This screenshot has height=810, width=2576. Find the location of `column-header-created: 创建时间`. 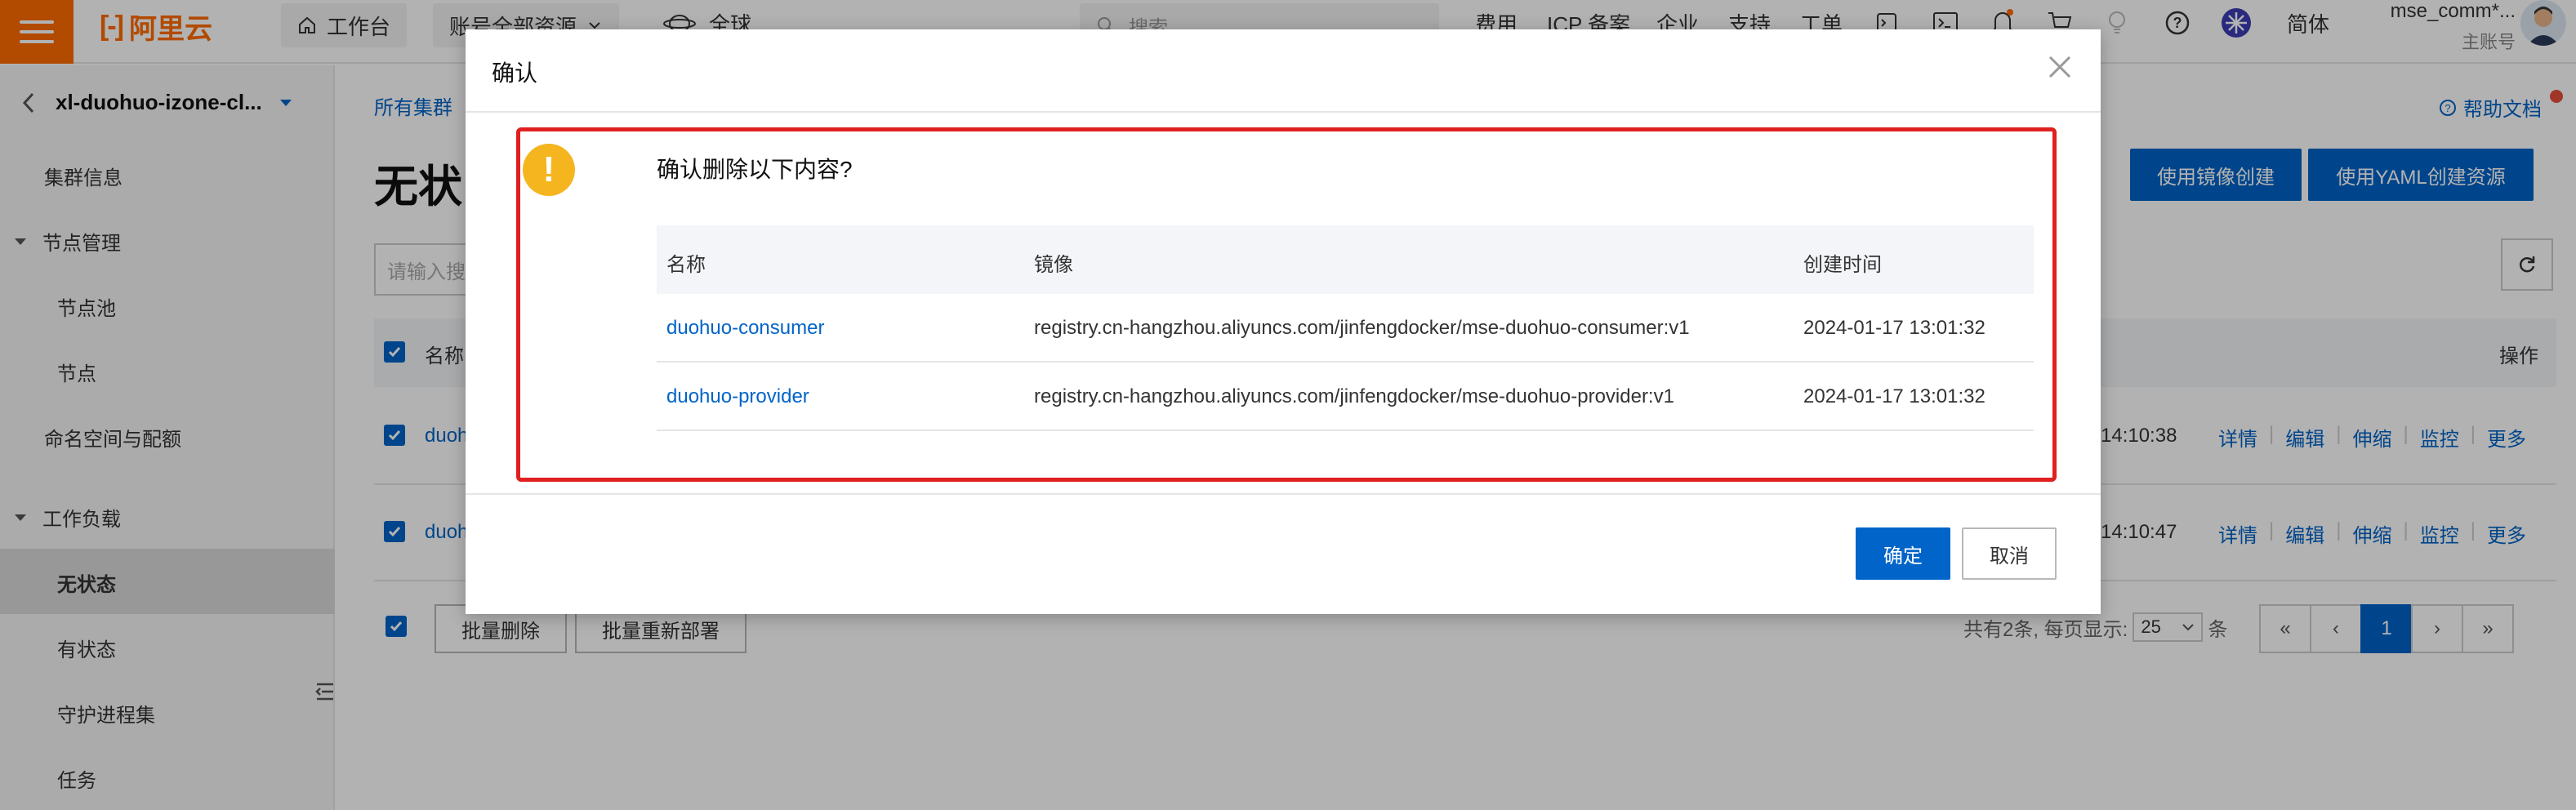

column-header-created: 创建时间 is located at coordinates (1842, 265).